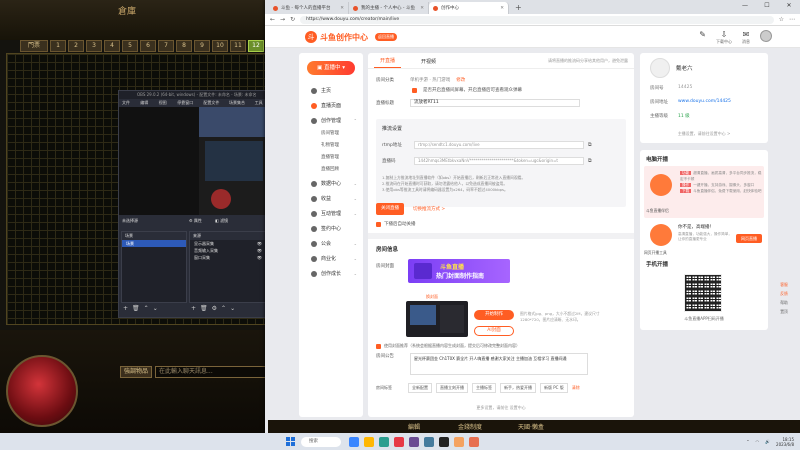  Describe the element at coordinates (76, 46) in the screenshot. I see `stash-tab: 2` at that location.